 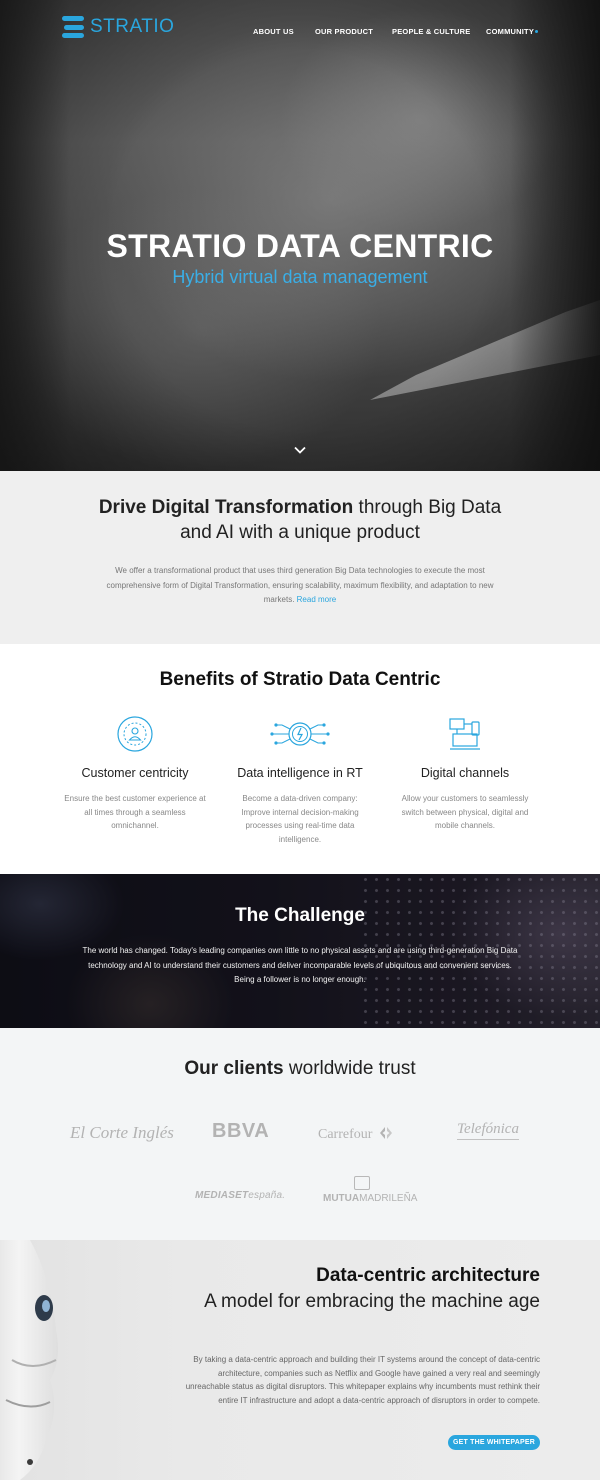 What do you see at coordinates (300, 277) in the screenshot?
I see `hero-subtitle: Hybrid virtual data management` at bounding box center [300, 277].